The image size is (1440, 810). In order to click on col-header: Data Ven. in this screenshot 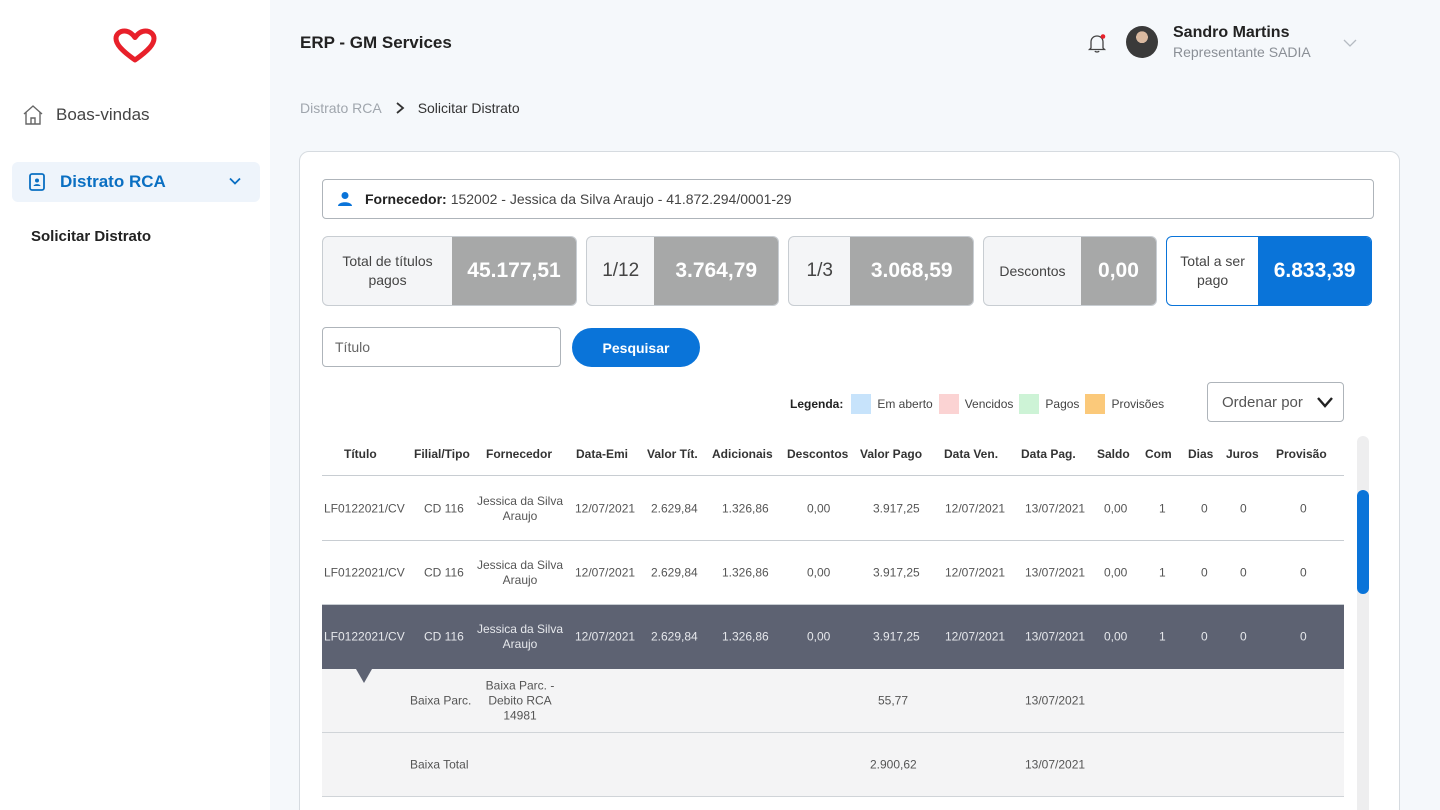, I will do `click(971, 454)`.